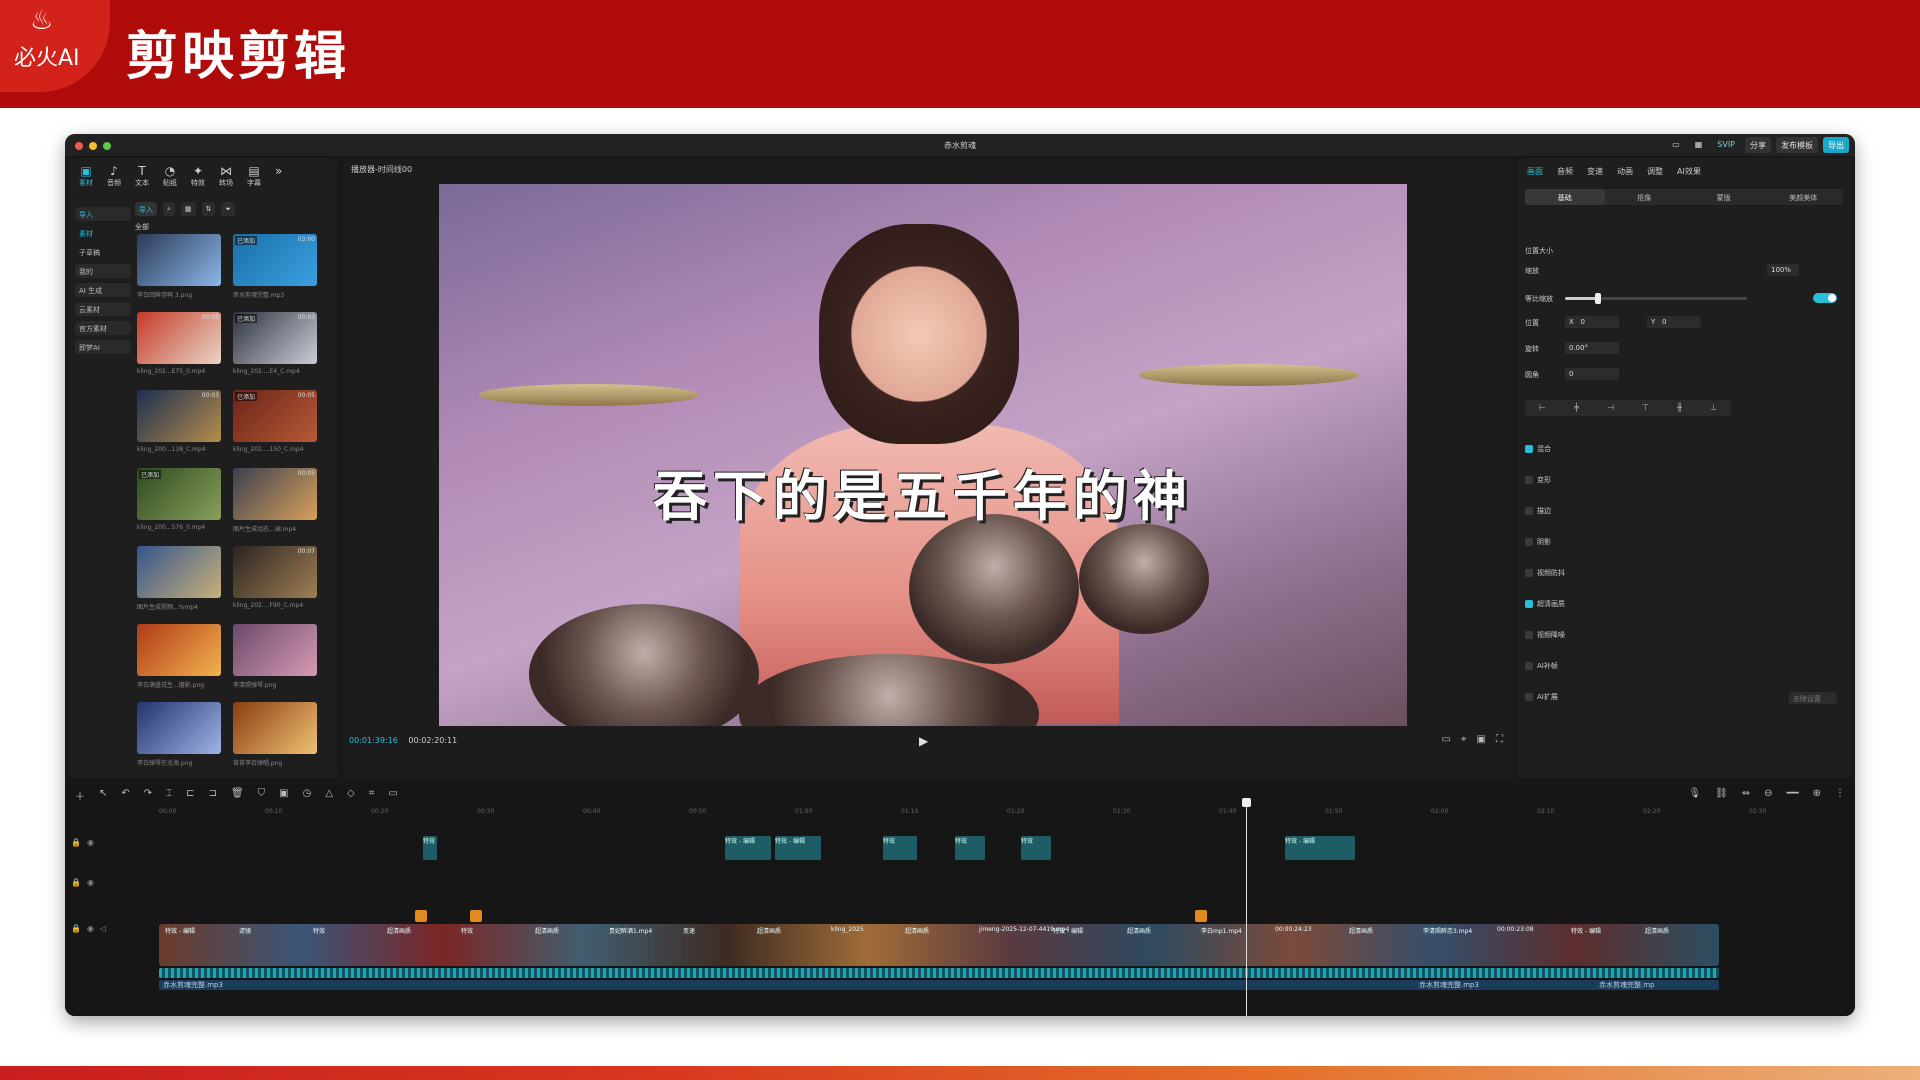 The width and height of the screenshot is (1920, 1080). I want to click on sidebar-item-official: 官方素材, so click(103, 328).